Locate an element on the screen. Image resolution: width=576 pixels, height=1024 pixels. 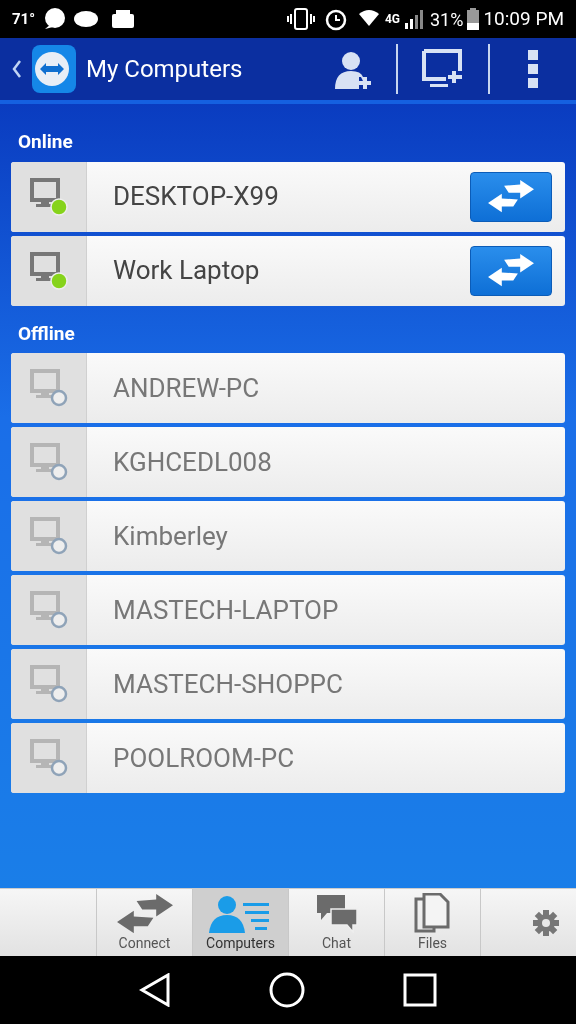
back-nav-button is located at coordinates (155, 990).